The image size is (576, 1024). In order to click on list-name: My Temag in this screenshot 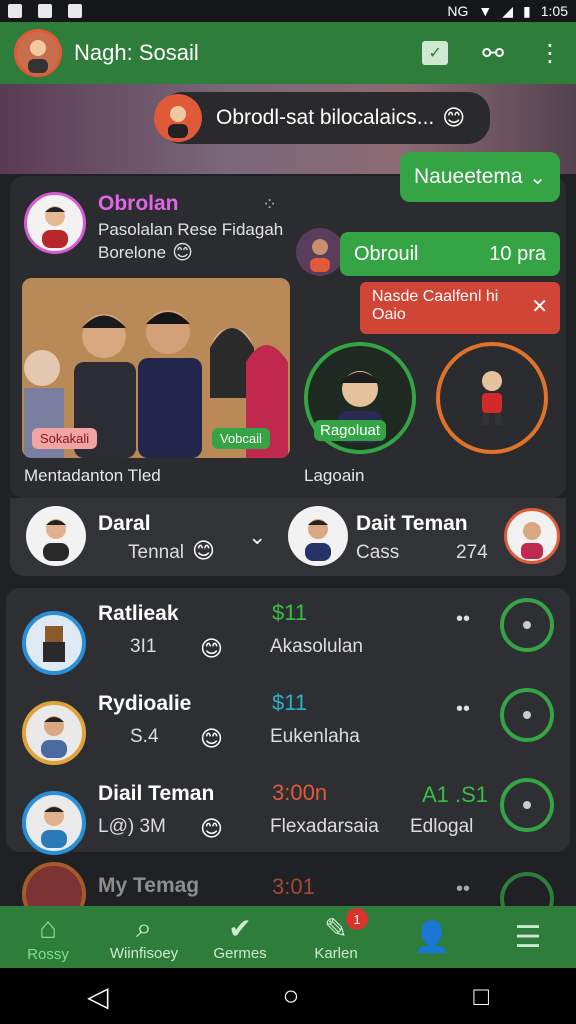, I will do `click(149, 885)`.